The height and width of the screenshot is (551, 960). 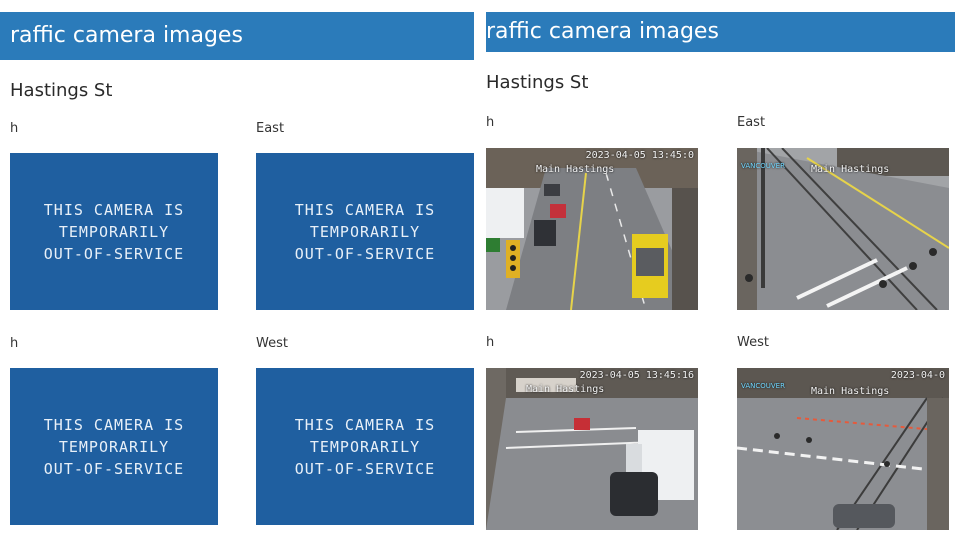 I want to click on camera-timestamp: 2023-04-05 13:45:0, so click(x=639, y=155).